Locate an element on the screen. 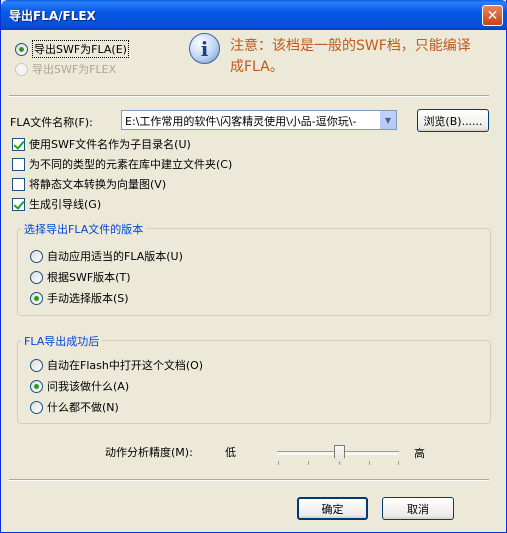  combobox-dropdown-button: ▼ is located at coordinates (387, 120).